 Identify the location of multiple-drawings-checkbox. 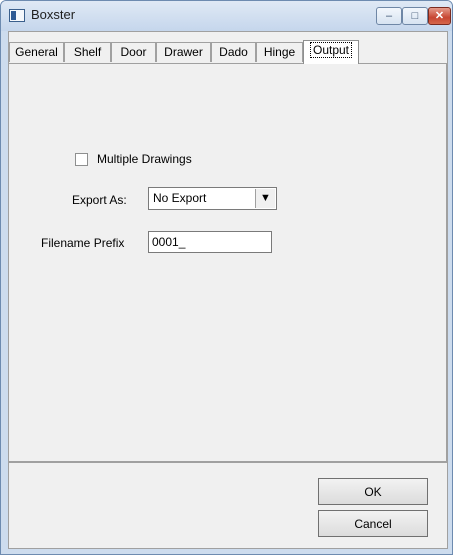
(81, 159).